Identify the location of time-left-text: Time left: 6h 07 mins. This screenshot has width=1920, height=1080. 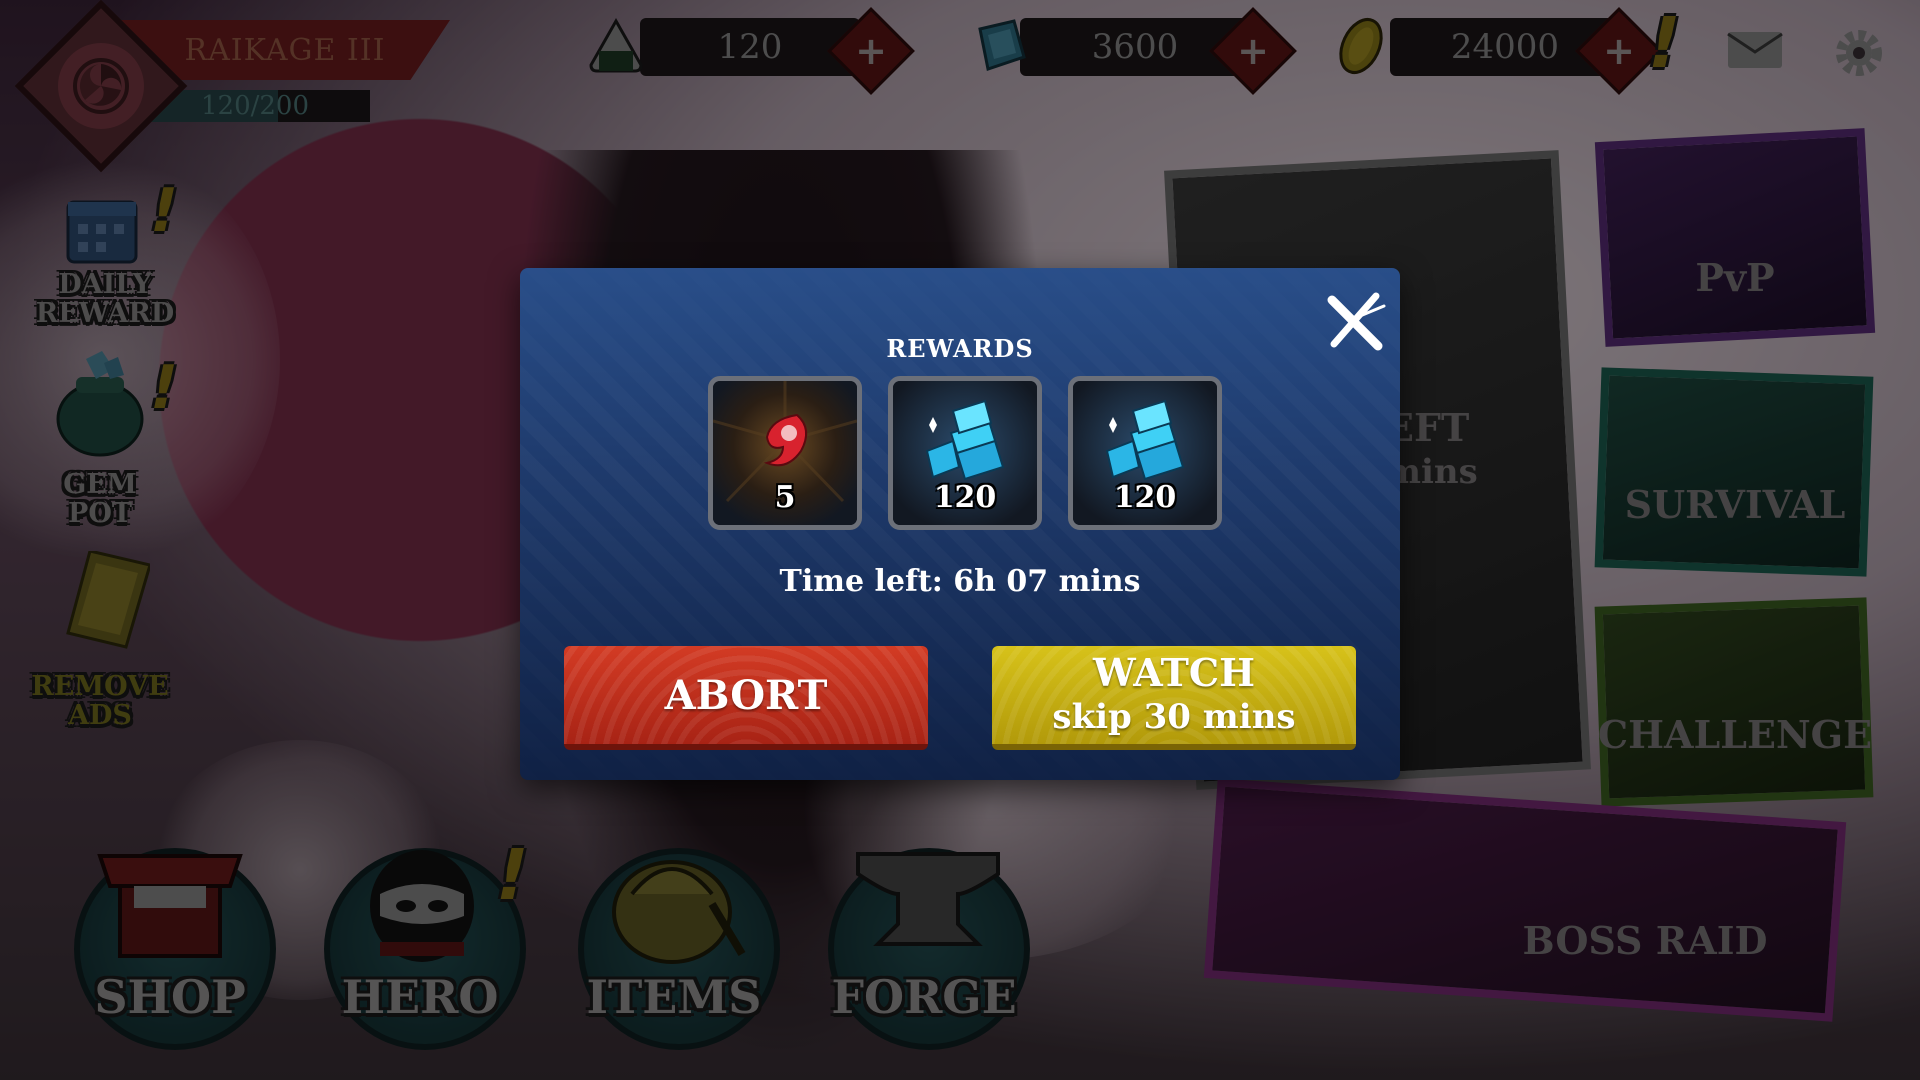
(960, 581).